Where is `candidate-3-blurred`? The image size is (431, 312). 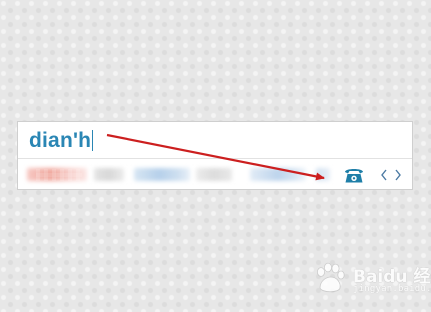 candidate-3-blurred is located at coordinates (162, 174).